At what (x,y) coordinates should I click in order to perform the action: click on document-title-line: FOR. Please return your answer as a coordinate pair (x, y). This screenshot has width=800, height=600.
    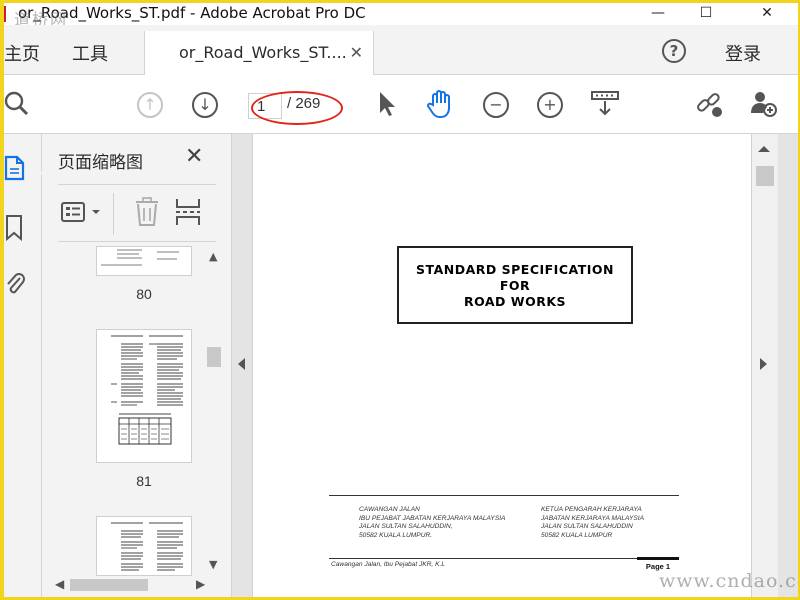
    Looking at the image, I should click on (515, 285).